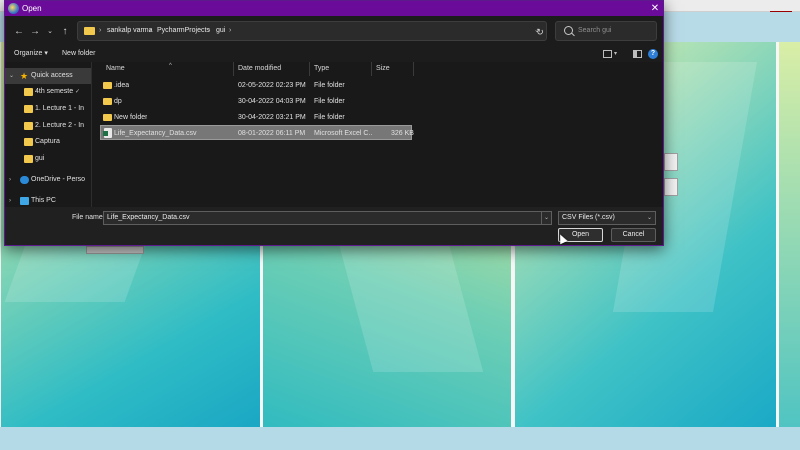 This screenshot has height=450, width=800. What do you see at coordinates (334, 54) in the screenshot?
I see `command-toolbar: Organize ▾ New folder ▾ ?` at bounding box center [334, 54].